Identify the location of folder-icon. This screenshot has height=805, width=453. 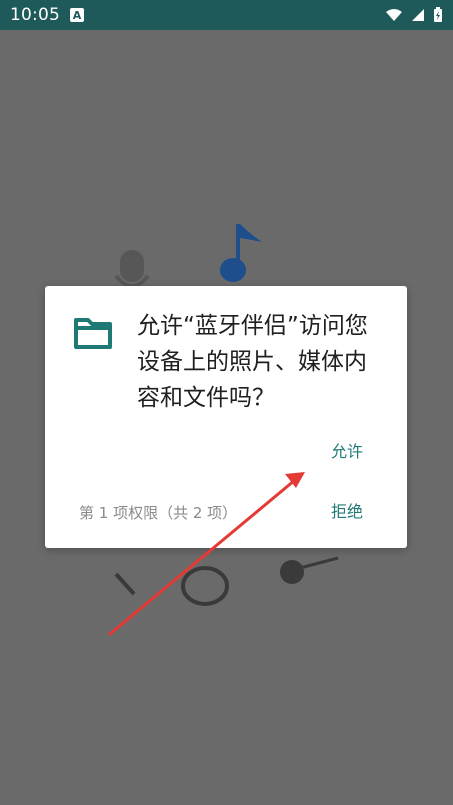
(93, 333).